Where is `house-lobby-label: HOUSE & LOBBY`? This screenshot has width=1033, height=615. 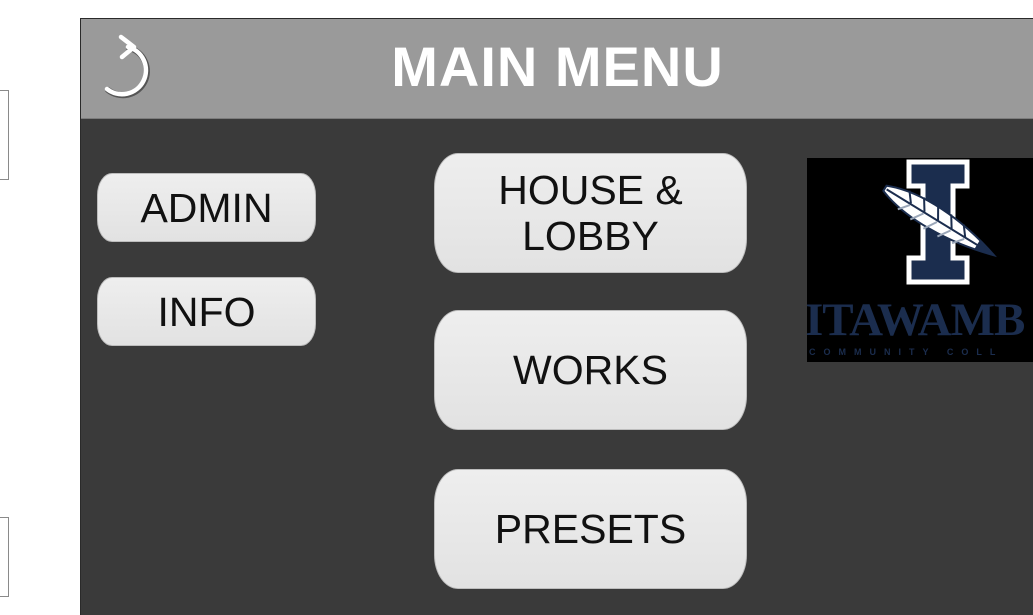
house-lobby-label: HOUSE & LOBBY is located at coordinates (590, 213).